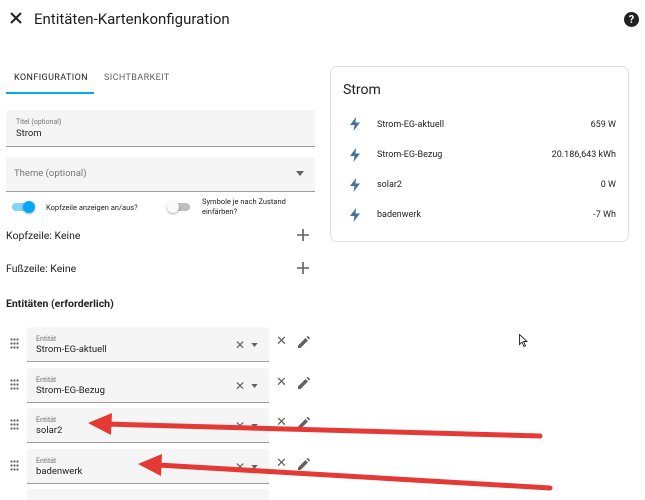 Image resolution: width=645 pixels, height=500 pixels. Describe the element at coordinates (320, 452) in the screenshot. I see `annotation-arrows` at that location.